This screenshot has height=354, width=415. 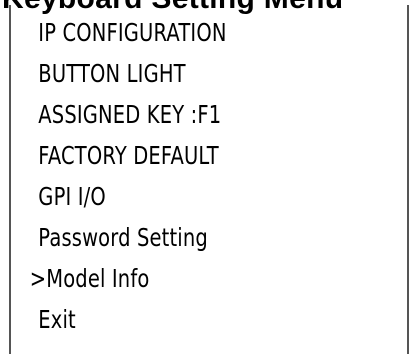 I want to click on menu-item-button-light: BUTTON LIGHT, so click(x=165, y=73).